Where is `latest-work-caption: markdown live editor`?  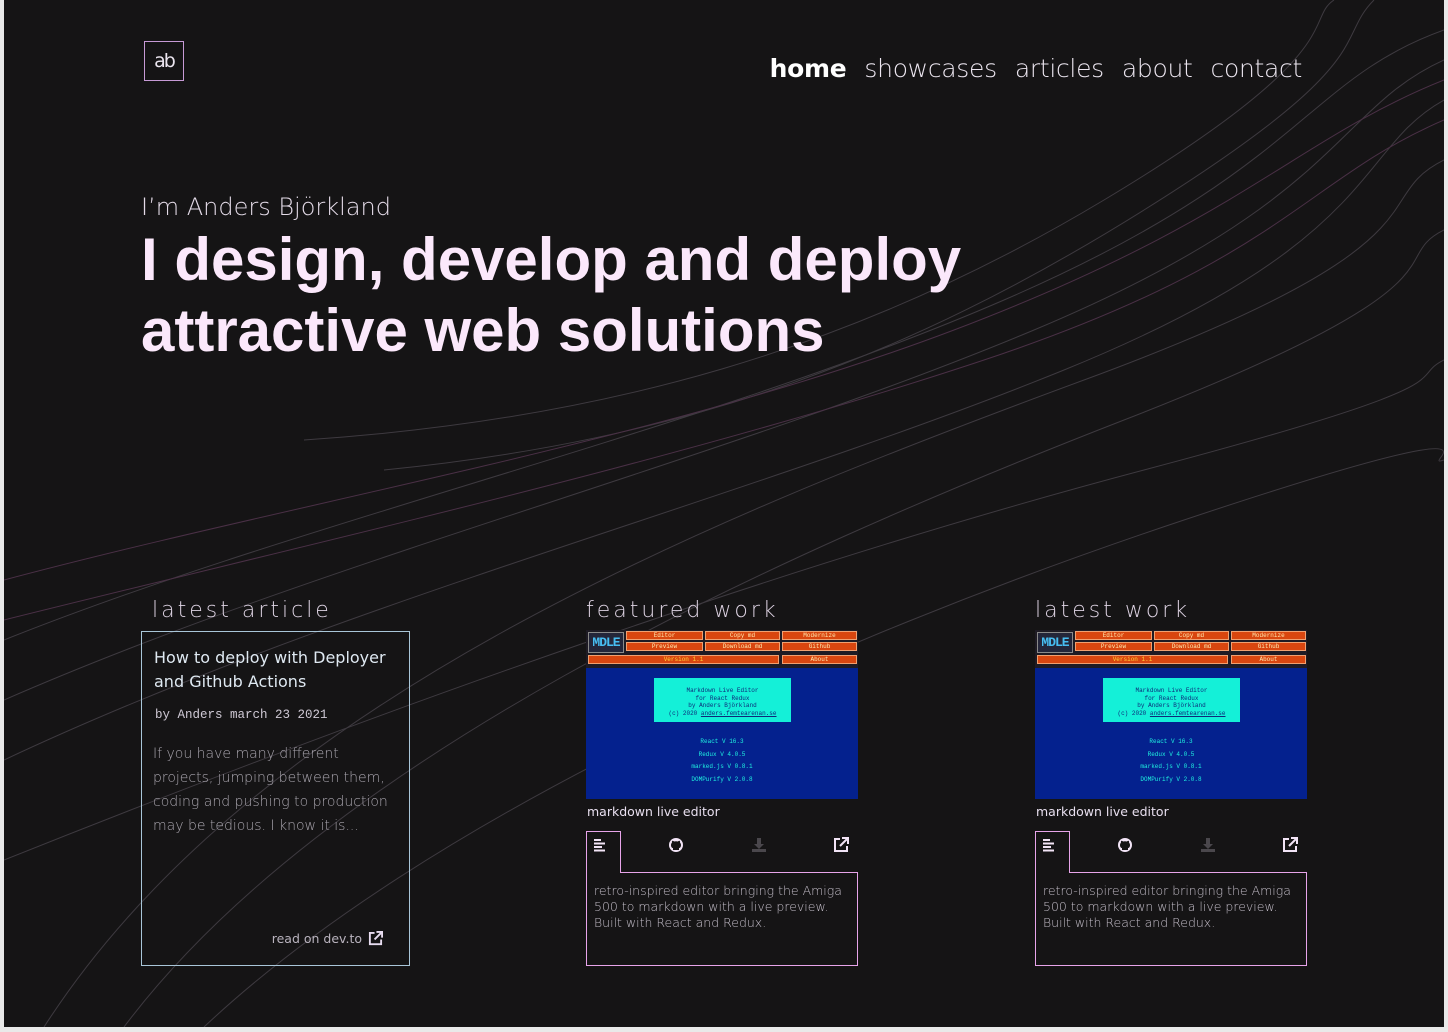 latest-work-caption: markdown live editor is located at coordinates (1102, 811).